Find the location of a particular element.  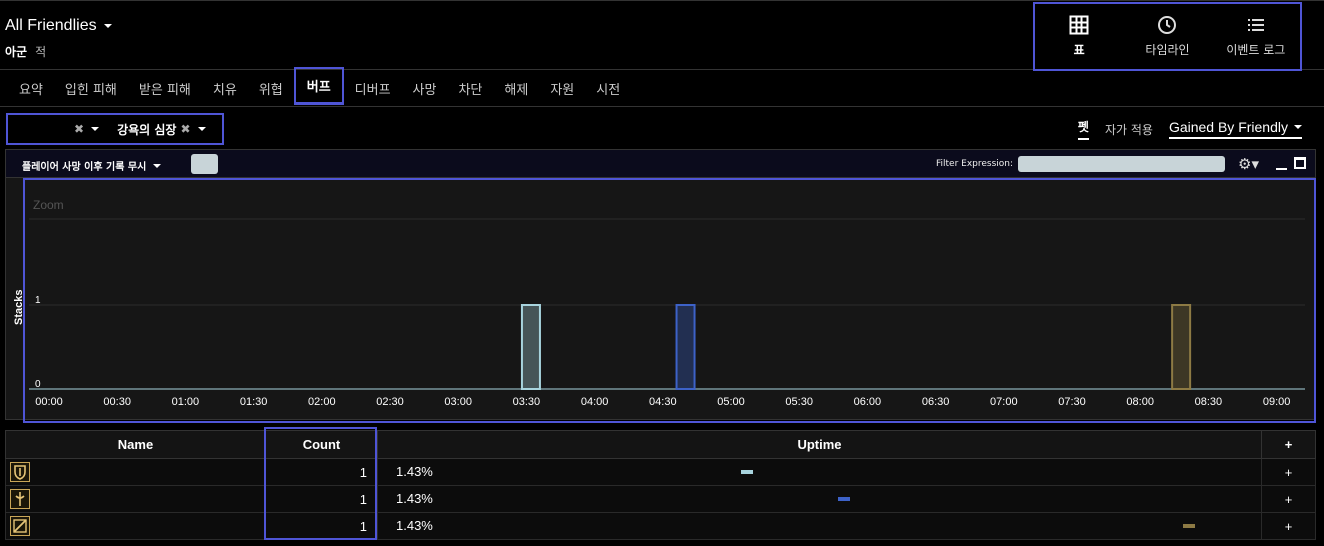

side-toggle: 아군 적 is located at coordinates (25, 51).